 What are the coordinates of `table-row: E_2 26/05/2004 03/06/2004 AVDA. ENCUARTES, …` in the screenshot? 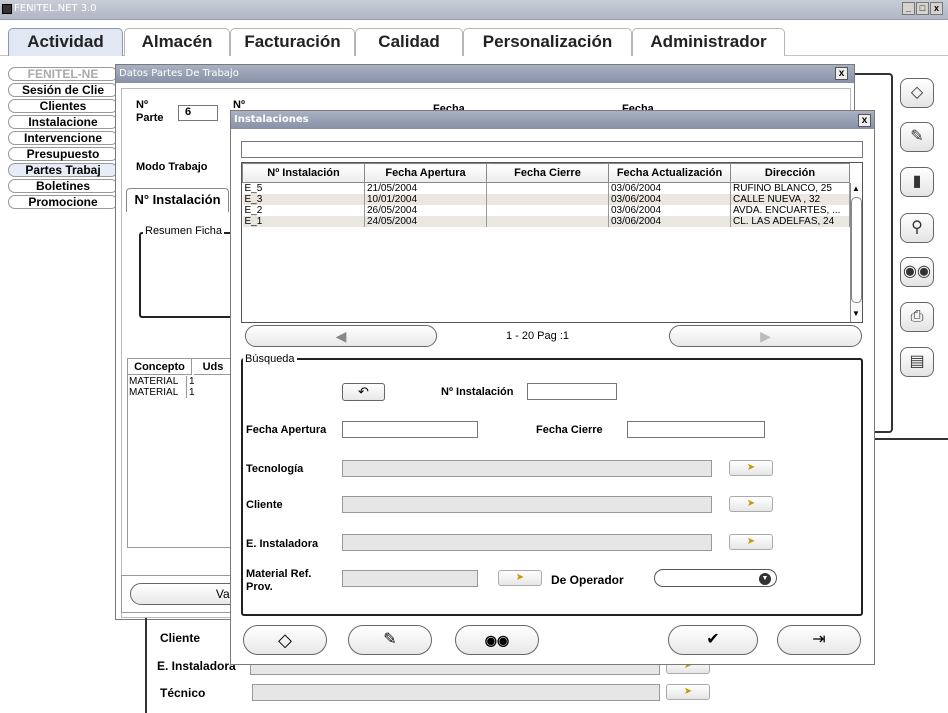 It's located at (546, 210).